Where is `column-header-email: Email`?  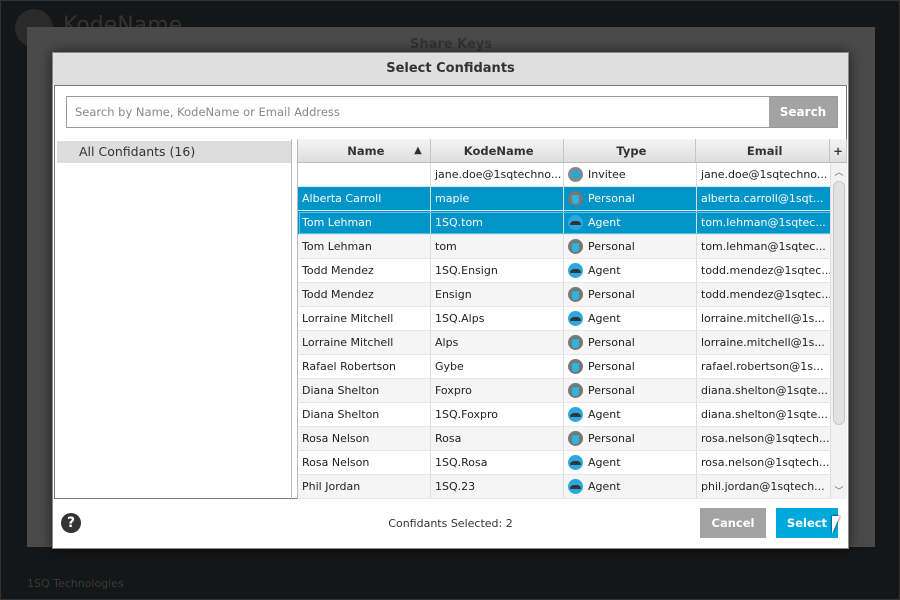 column-header-email: Email is located at coordinates (763, 150).